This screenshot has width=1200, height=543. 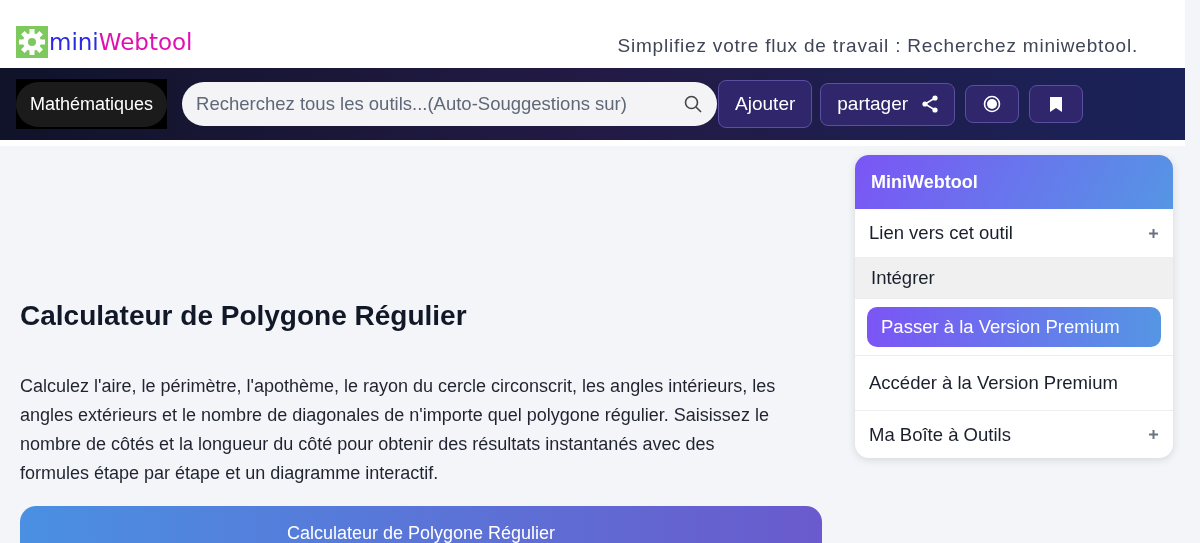 What do you see at coordinates (877, 46) in the screenshot?
I see `tagline: Simplifiez votre flux de travail : Recherchez miniwebtool.` at bounding box center [877, 46].